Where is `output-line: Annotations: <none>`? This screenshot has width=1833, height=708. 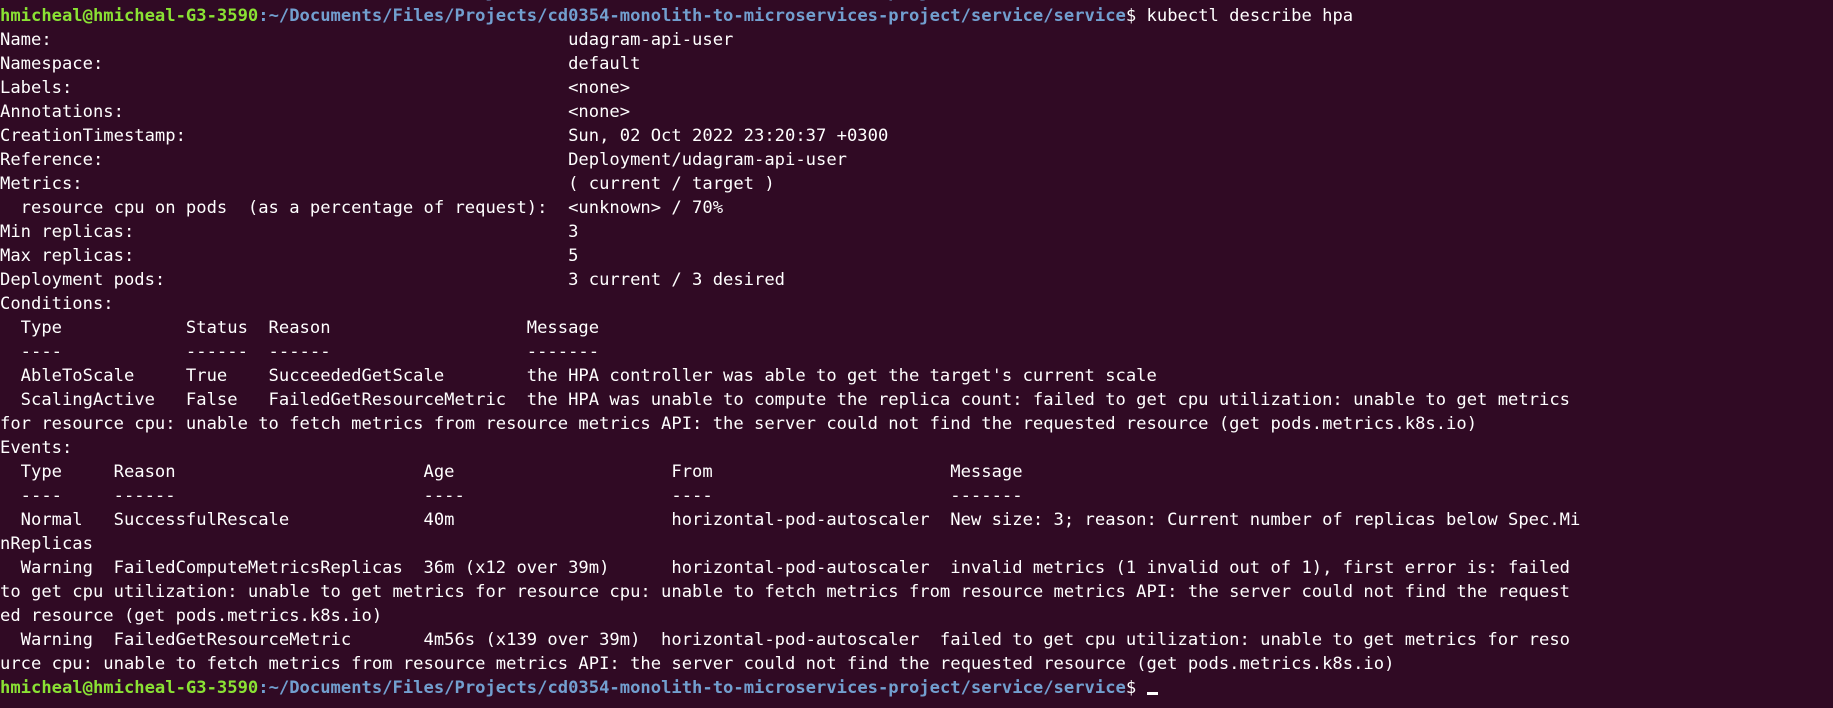 output-line: Annotations: <none> is located at coordinates (315, 112).